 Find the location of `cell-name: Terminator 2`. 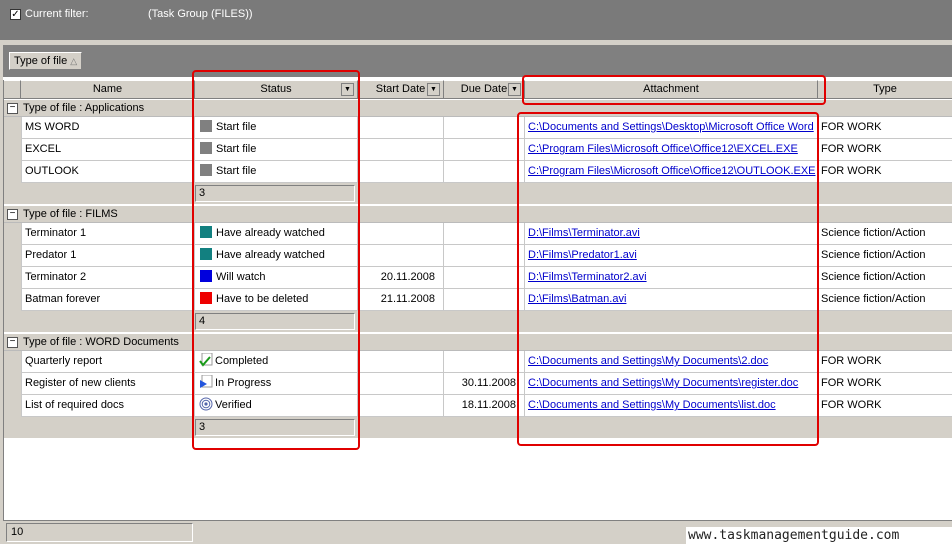

cell-name: Terminator 2 is located at coordinates (108, 278).